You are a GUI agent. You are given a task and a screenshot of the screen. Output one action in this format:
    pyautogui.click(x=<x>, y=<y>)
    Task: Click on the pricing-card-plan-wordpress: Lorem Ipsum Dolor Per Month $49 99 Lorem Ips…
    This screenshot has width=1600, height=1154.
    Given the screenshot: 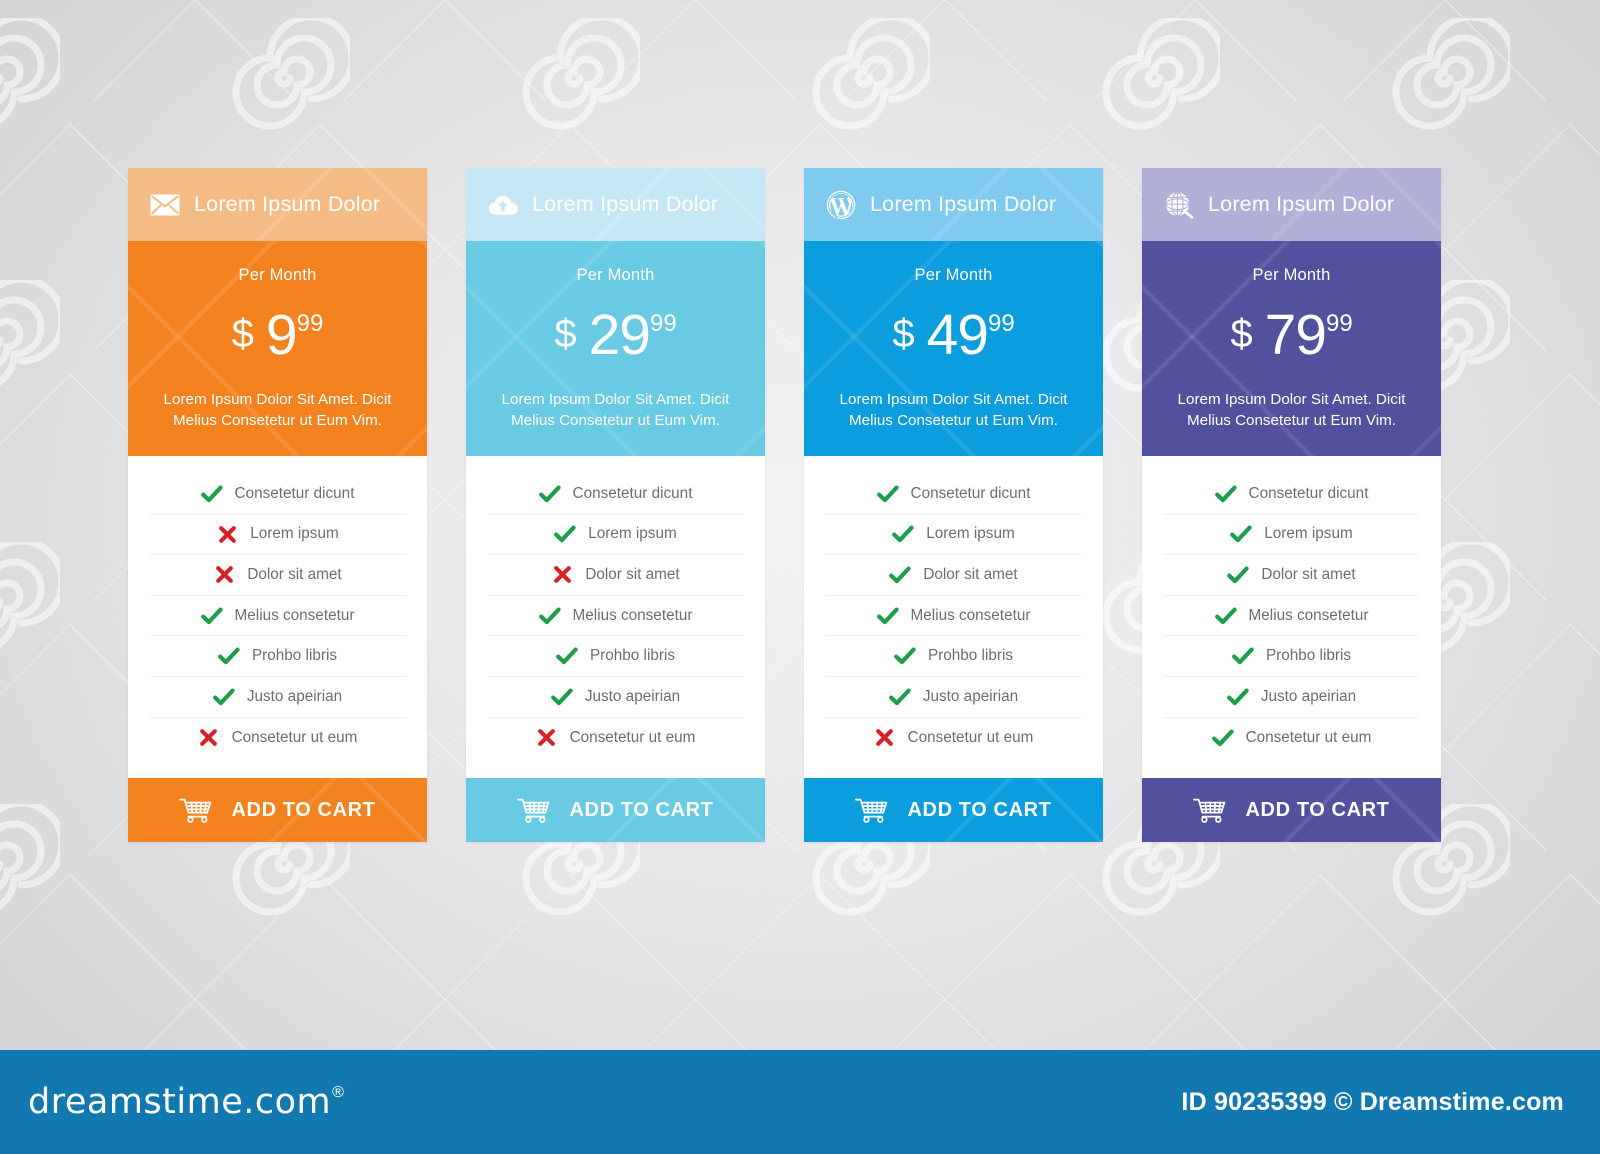 What is the action you would take?
    pyautogui.click(x=953, y=505)
    